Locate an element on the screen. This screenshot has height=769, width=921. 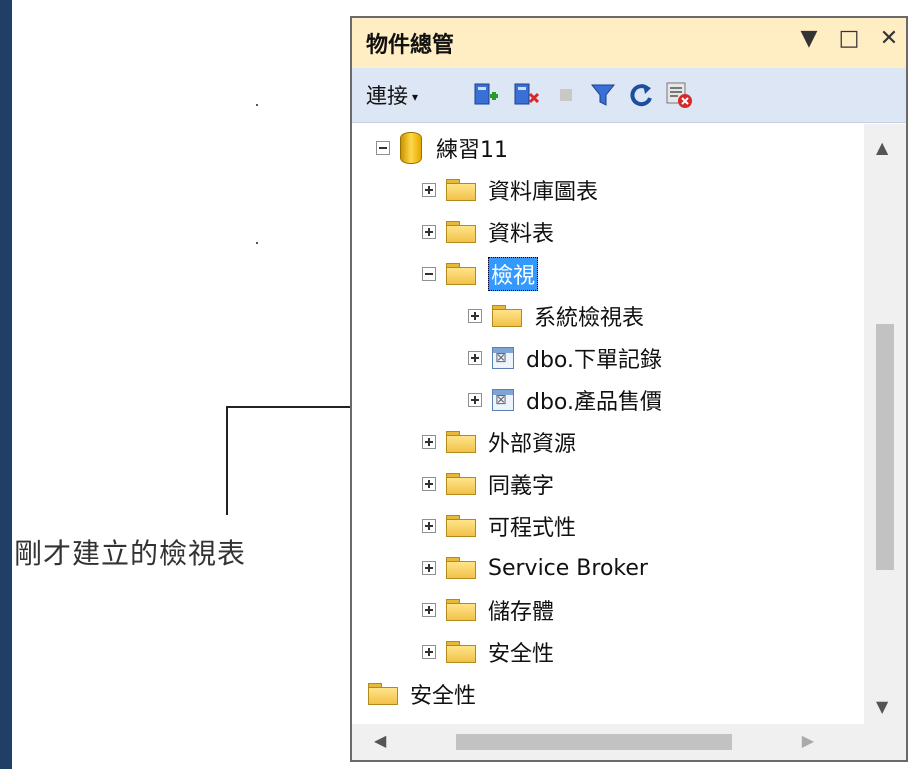
callout-label: 剛才建立的檢視表 is located at coordinates (130, 553).